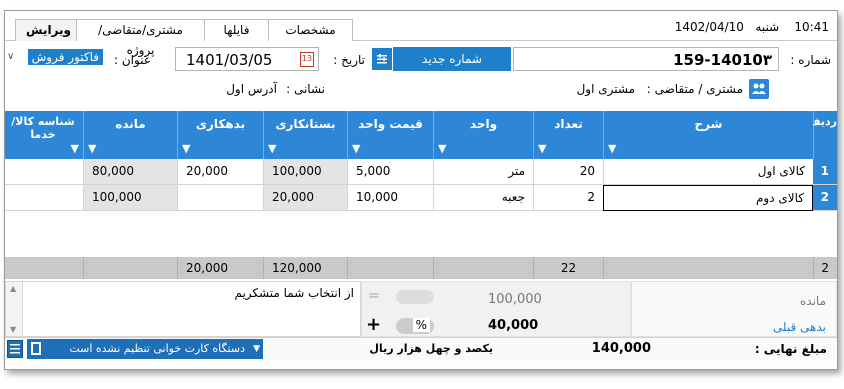 This screenshot has width=844, height=389. I want to click on card-reader-icon, so click(36, 348).